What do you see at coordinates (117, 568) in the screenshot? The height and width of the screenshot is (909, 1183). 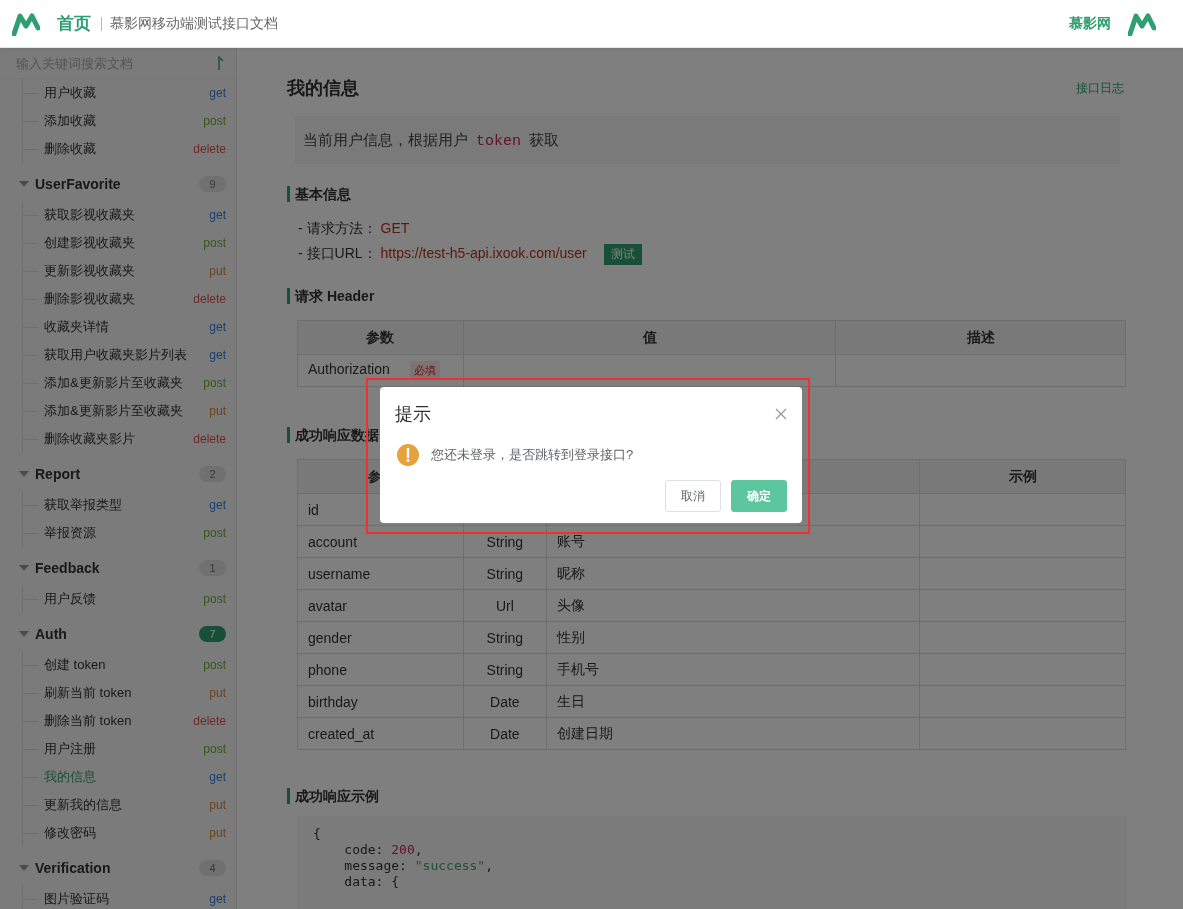 I see `group-title: Feedback` at bounding box center [117, 568].